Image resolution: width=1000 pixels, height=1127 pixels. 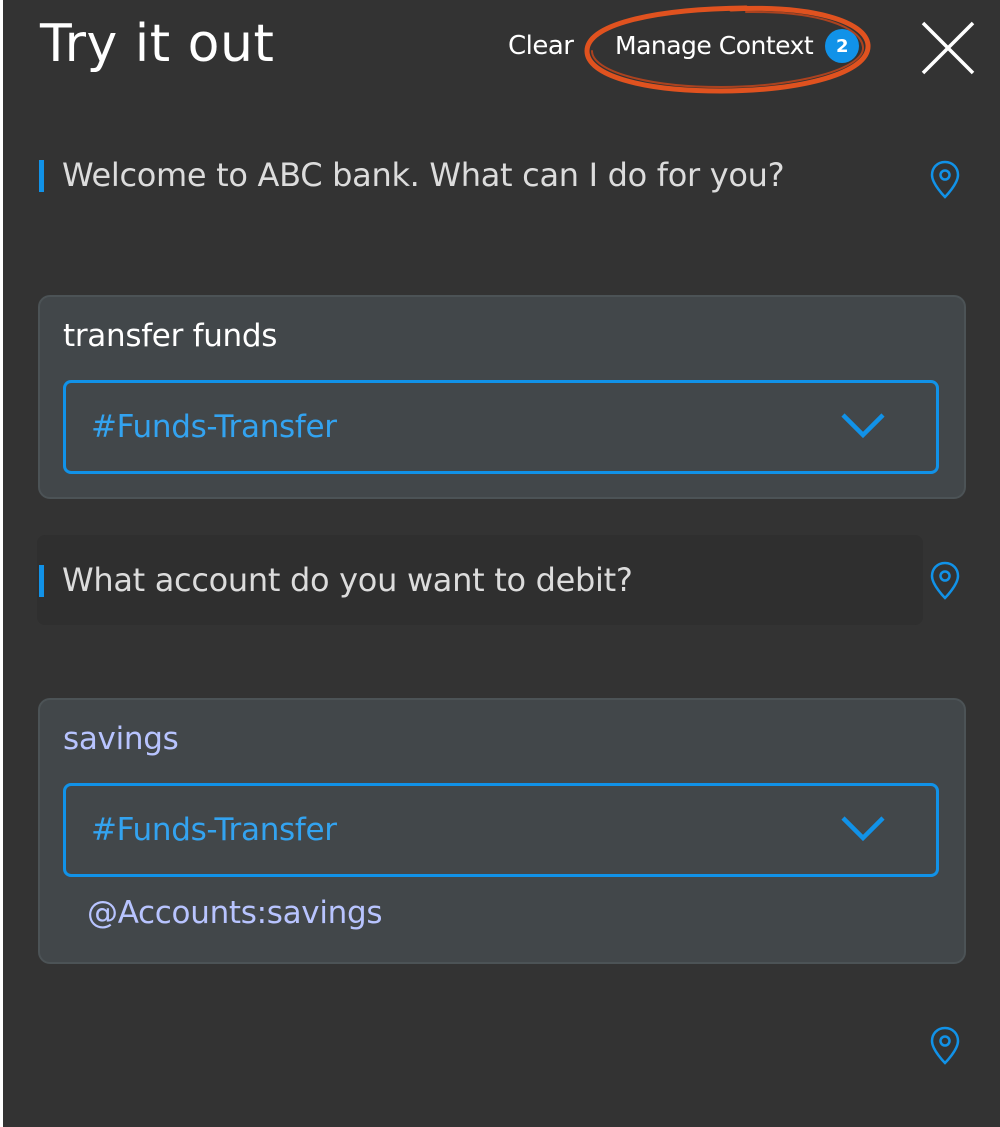 I want to click on close-button, so click(x=948, y=48).